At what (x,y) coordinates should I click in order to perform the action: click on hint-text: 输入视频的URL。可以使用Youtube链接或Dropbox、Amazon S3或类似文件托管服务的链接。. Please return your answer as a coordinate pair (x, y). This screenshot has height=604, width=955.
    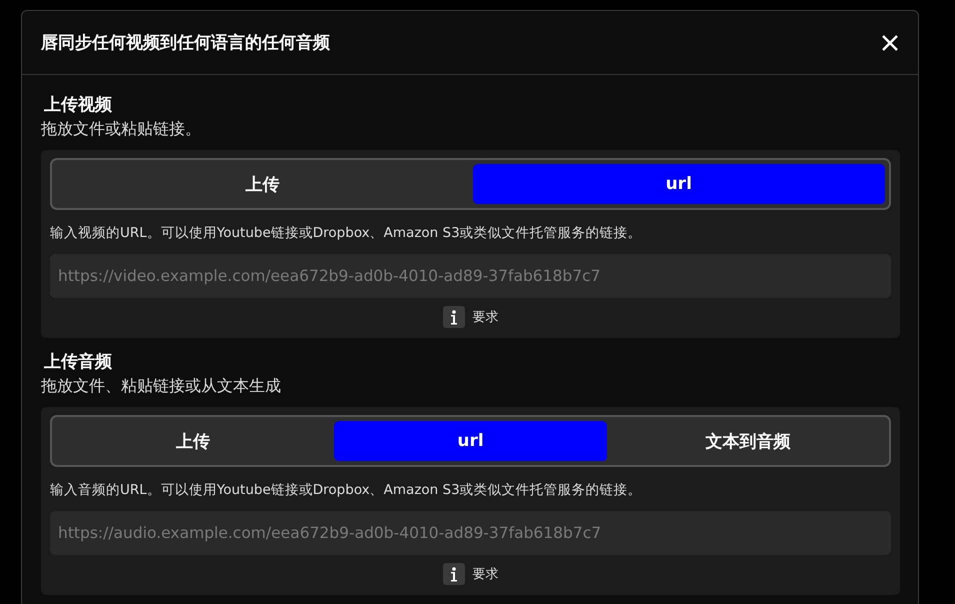
    Looking at the image, I should click on (346, 233).